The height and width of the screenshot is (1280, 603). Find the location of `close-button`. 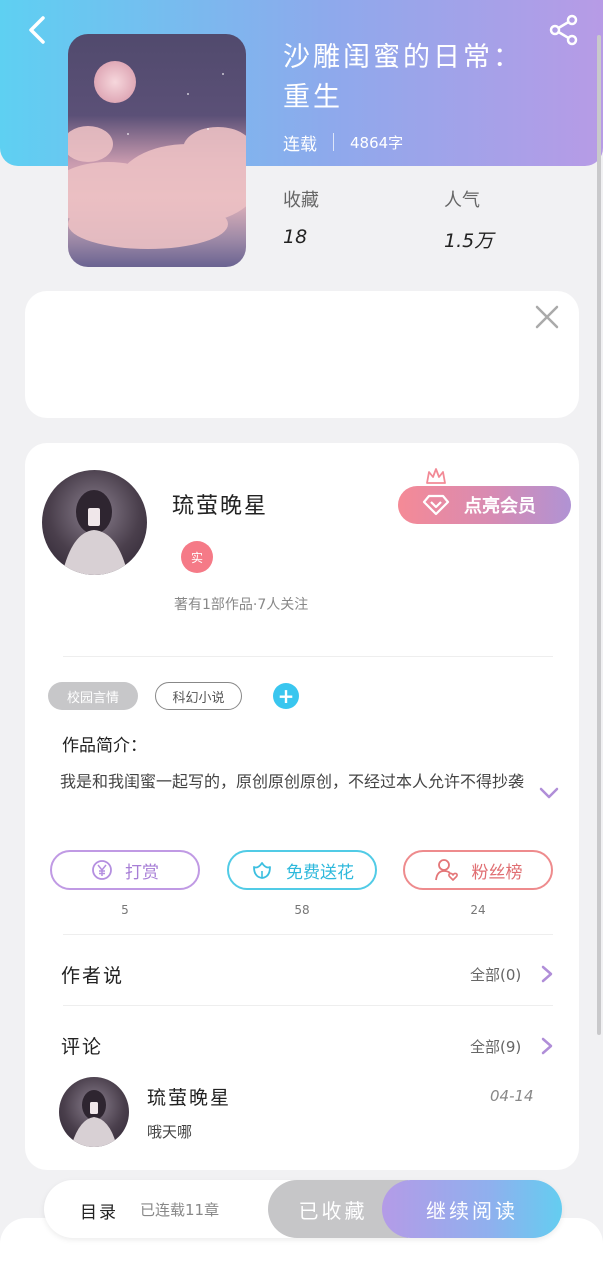

close-button is located at coordinates (547, 317).